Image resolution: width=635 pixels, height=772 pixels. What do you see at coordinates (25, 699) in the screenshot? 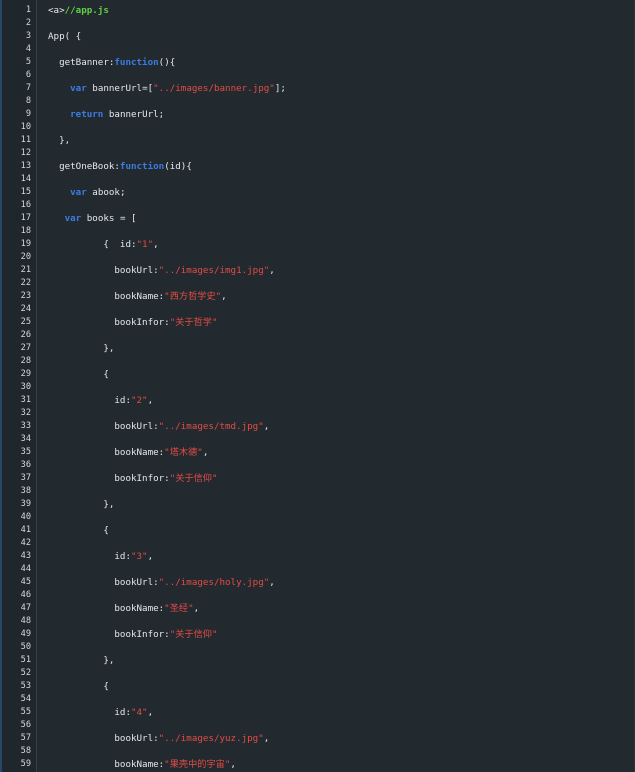
I see `line-number: 54` at bounding box center [25, 699].